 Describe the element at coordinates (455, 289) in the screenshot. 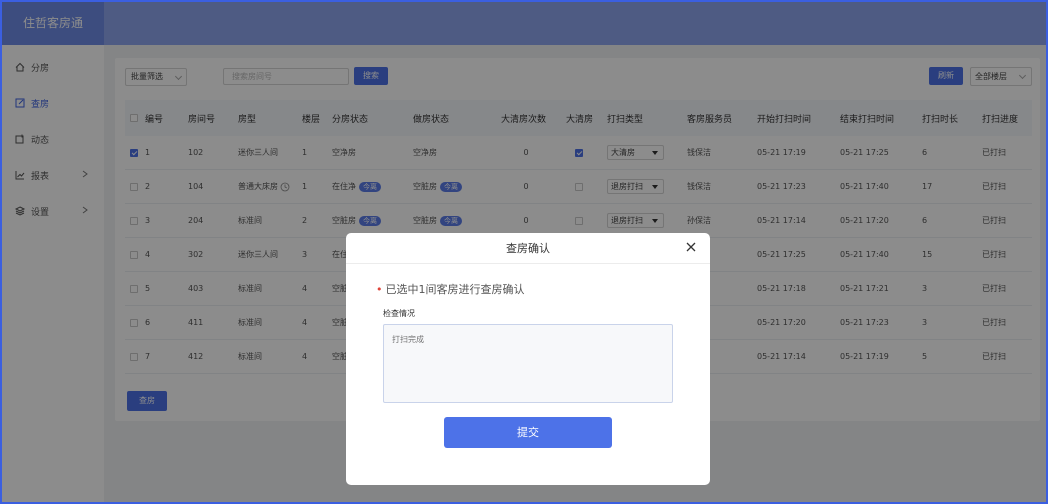

I see `dialog-message-text: 已选中1间客房进行查房确认` at that location.